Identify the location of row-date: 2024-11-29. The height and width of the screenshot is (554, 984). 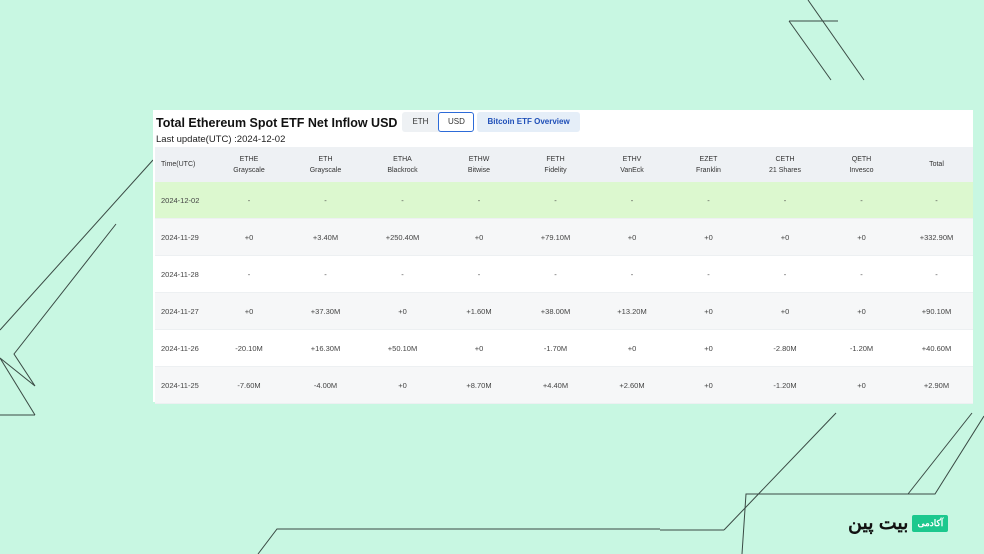
(183, 237).